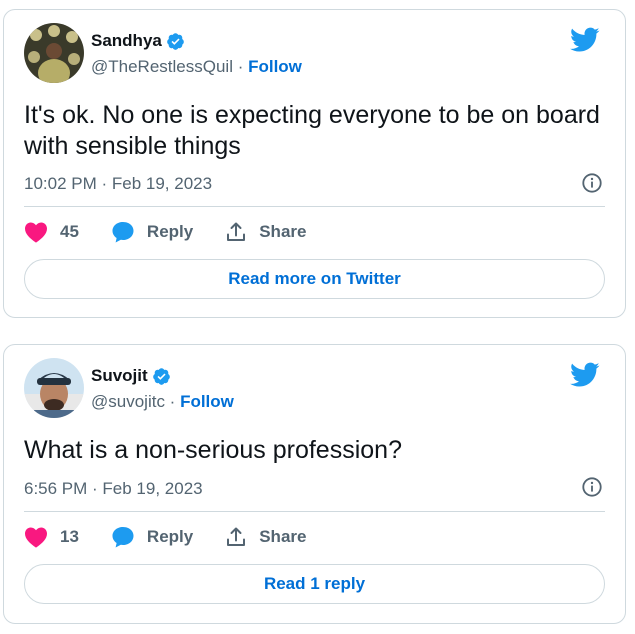 The height and width of the screenshot is (634, 635). I want to click on author-handle: @suvojitc, so click(128, 401).